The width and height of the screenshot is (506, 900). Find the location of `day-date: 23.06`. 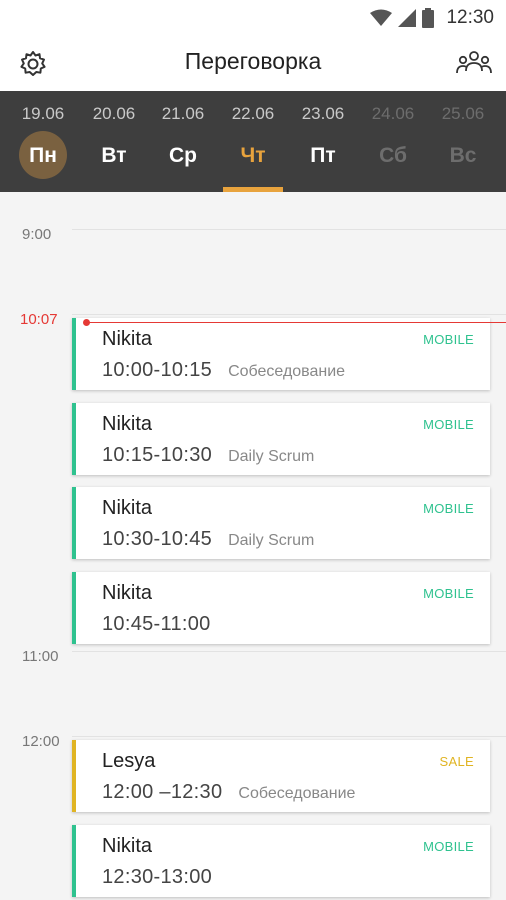

day-date: 23.06 is located at coordinates (323, 113).